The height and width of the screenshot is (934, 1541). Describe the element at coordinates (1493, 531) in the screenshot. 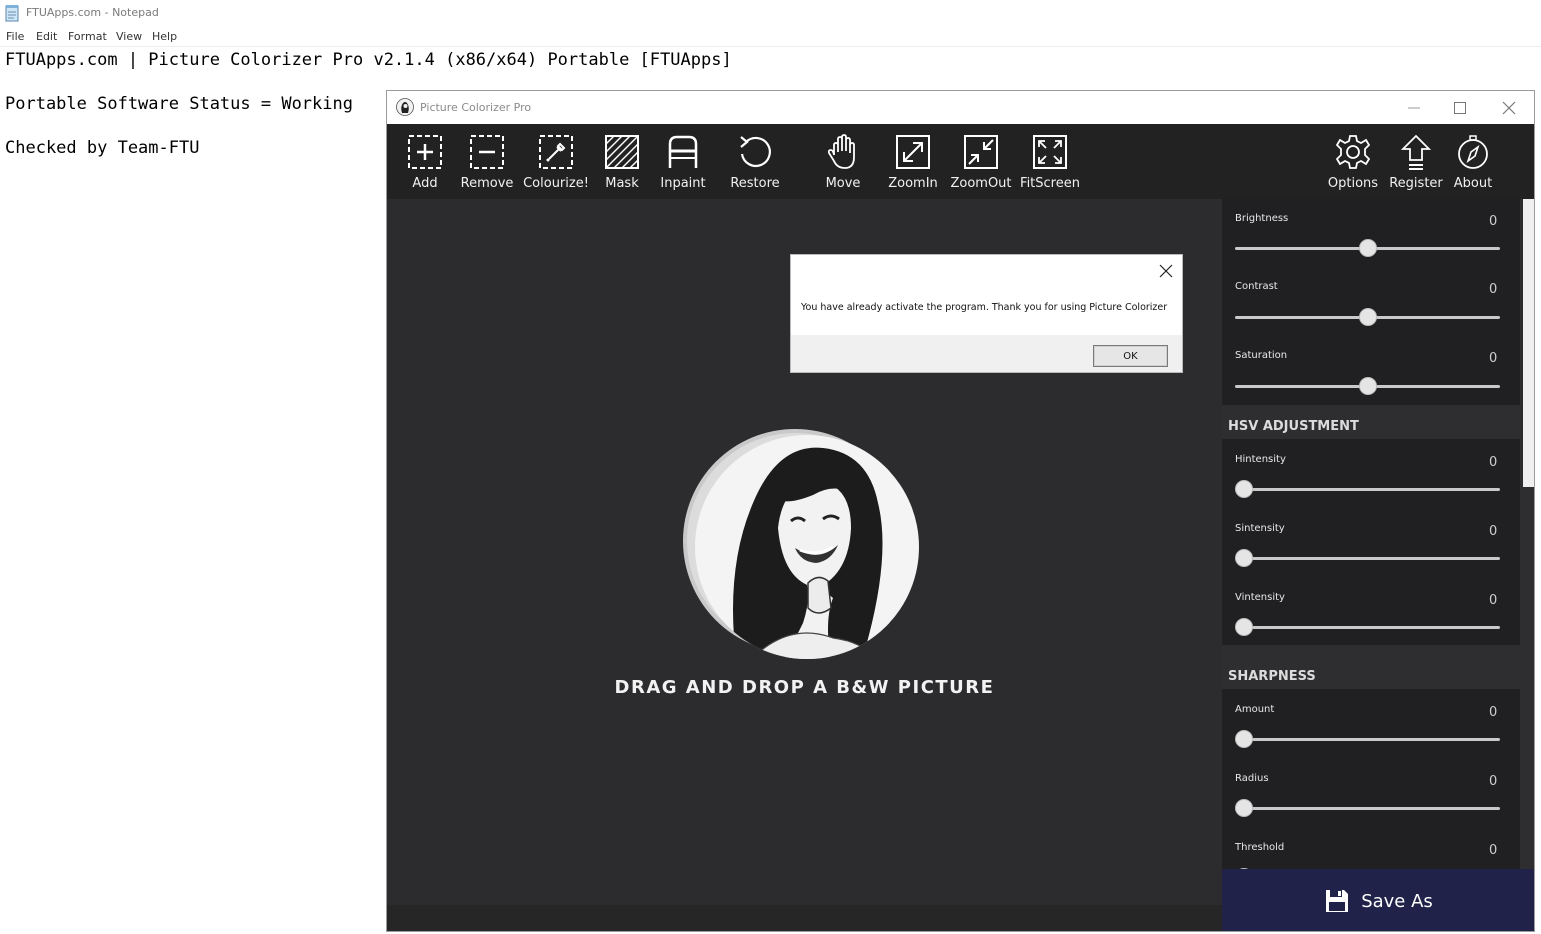

I see `sintensity-value: 0` at that location.